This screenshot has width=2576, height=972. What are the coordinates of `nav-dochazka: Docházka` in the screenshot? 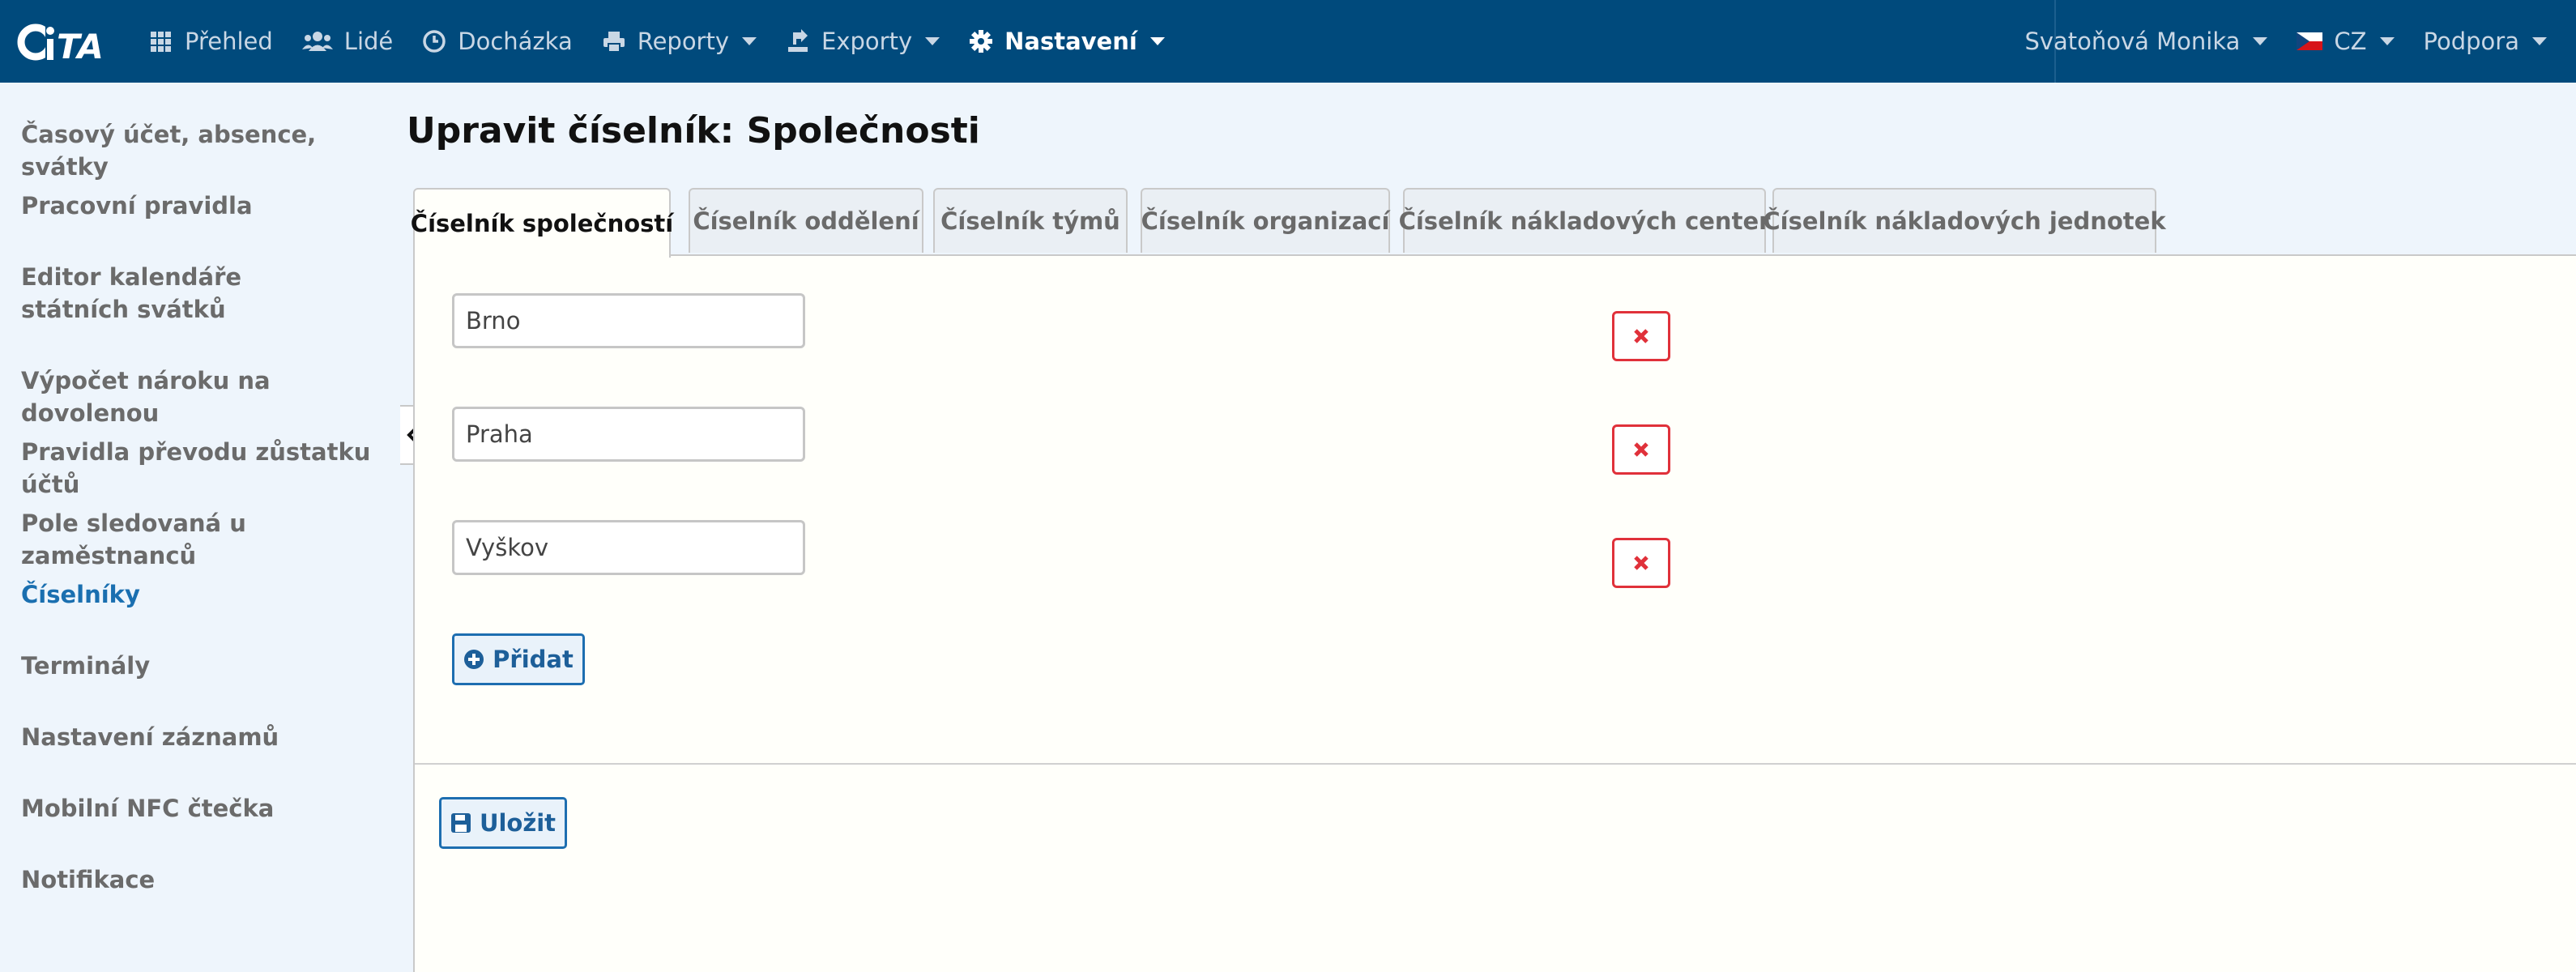 It's located at (498, 41).